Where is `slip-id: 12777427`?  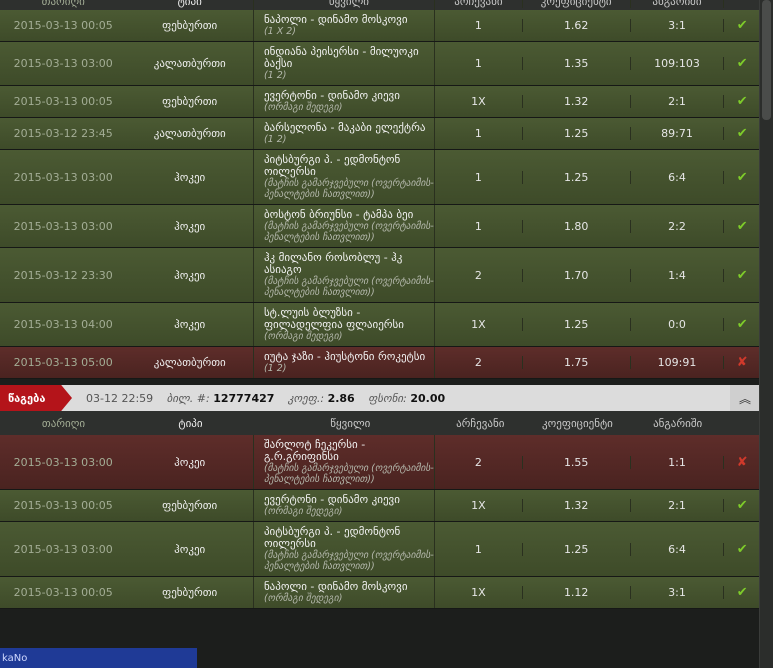 slip-id: 12777427 is located at coordinates (244, 398).